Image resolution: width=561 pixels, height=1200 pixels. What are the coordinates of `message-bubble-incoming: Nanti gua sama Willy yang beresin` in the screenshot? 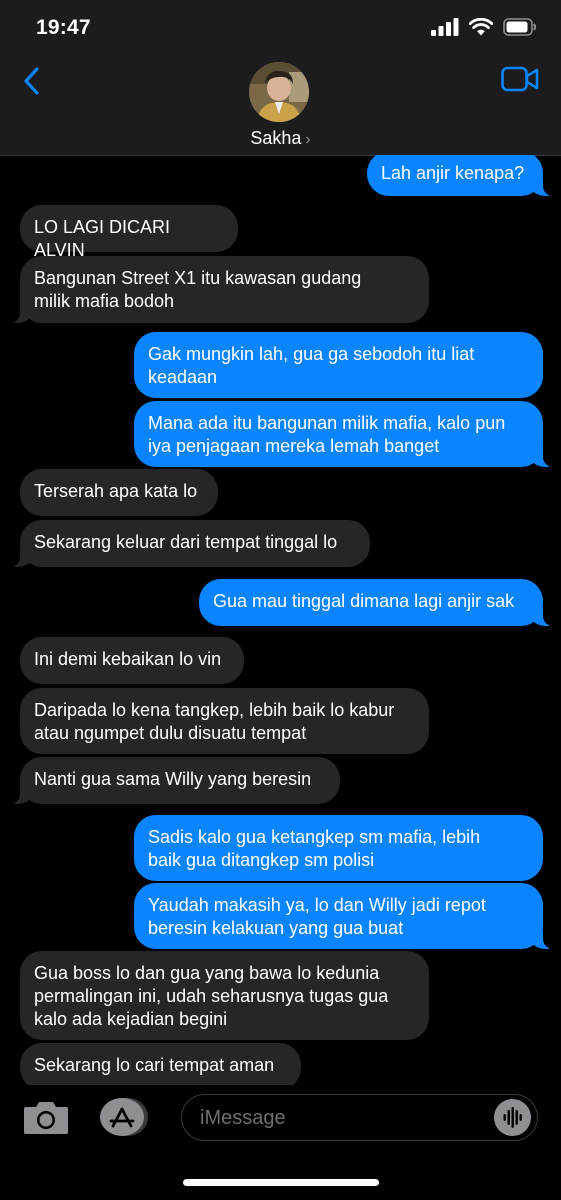 It's located at (174, 780).